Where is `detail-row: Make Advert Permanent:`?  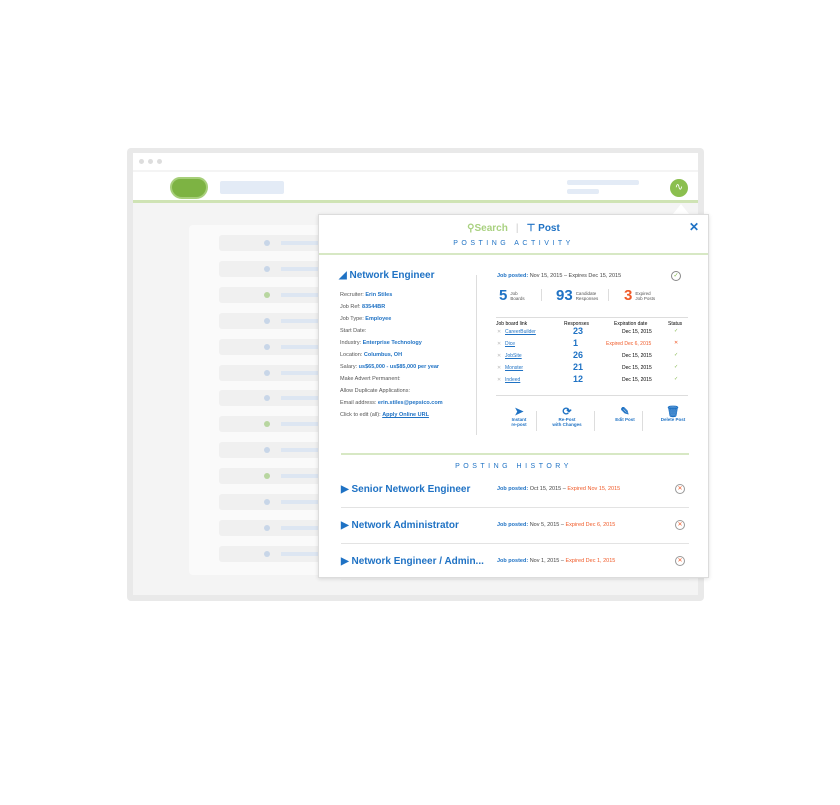 detail-row: Make Advert Permanent: is located at coordinates (370, 379).